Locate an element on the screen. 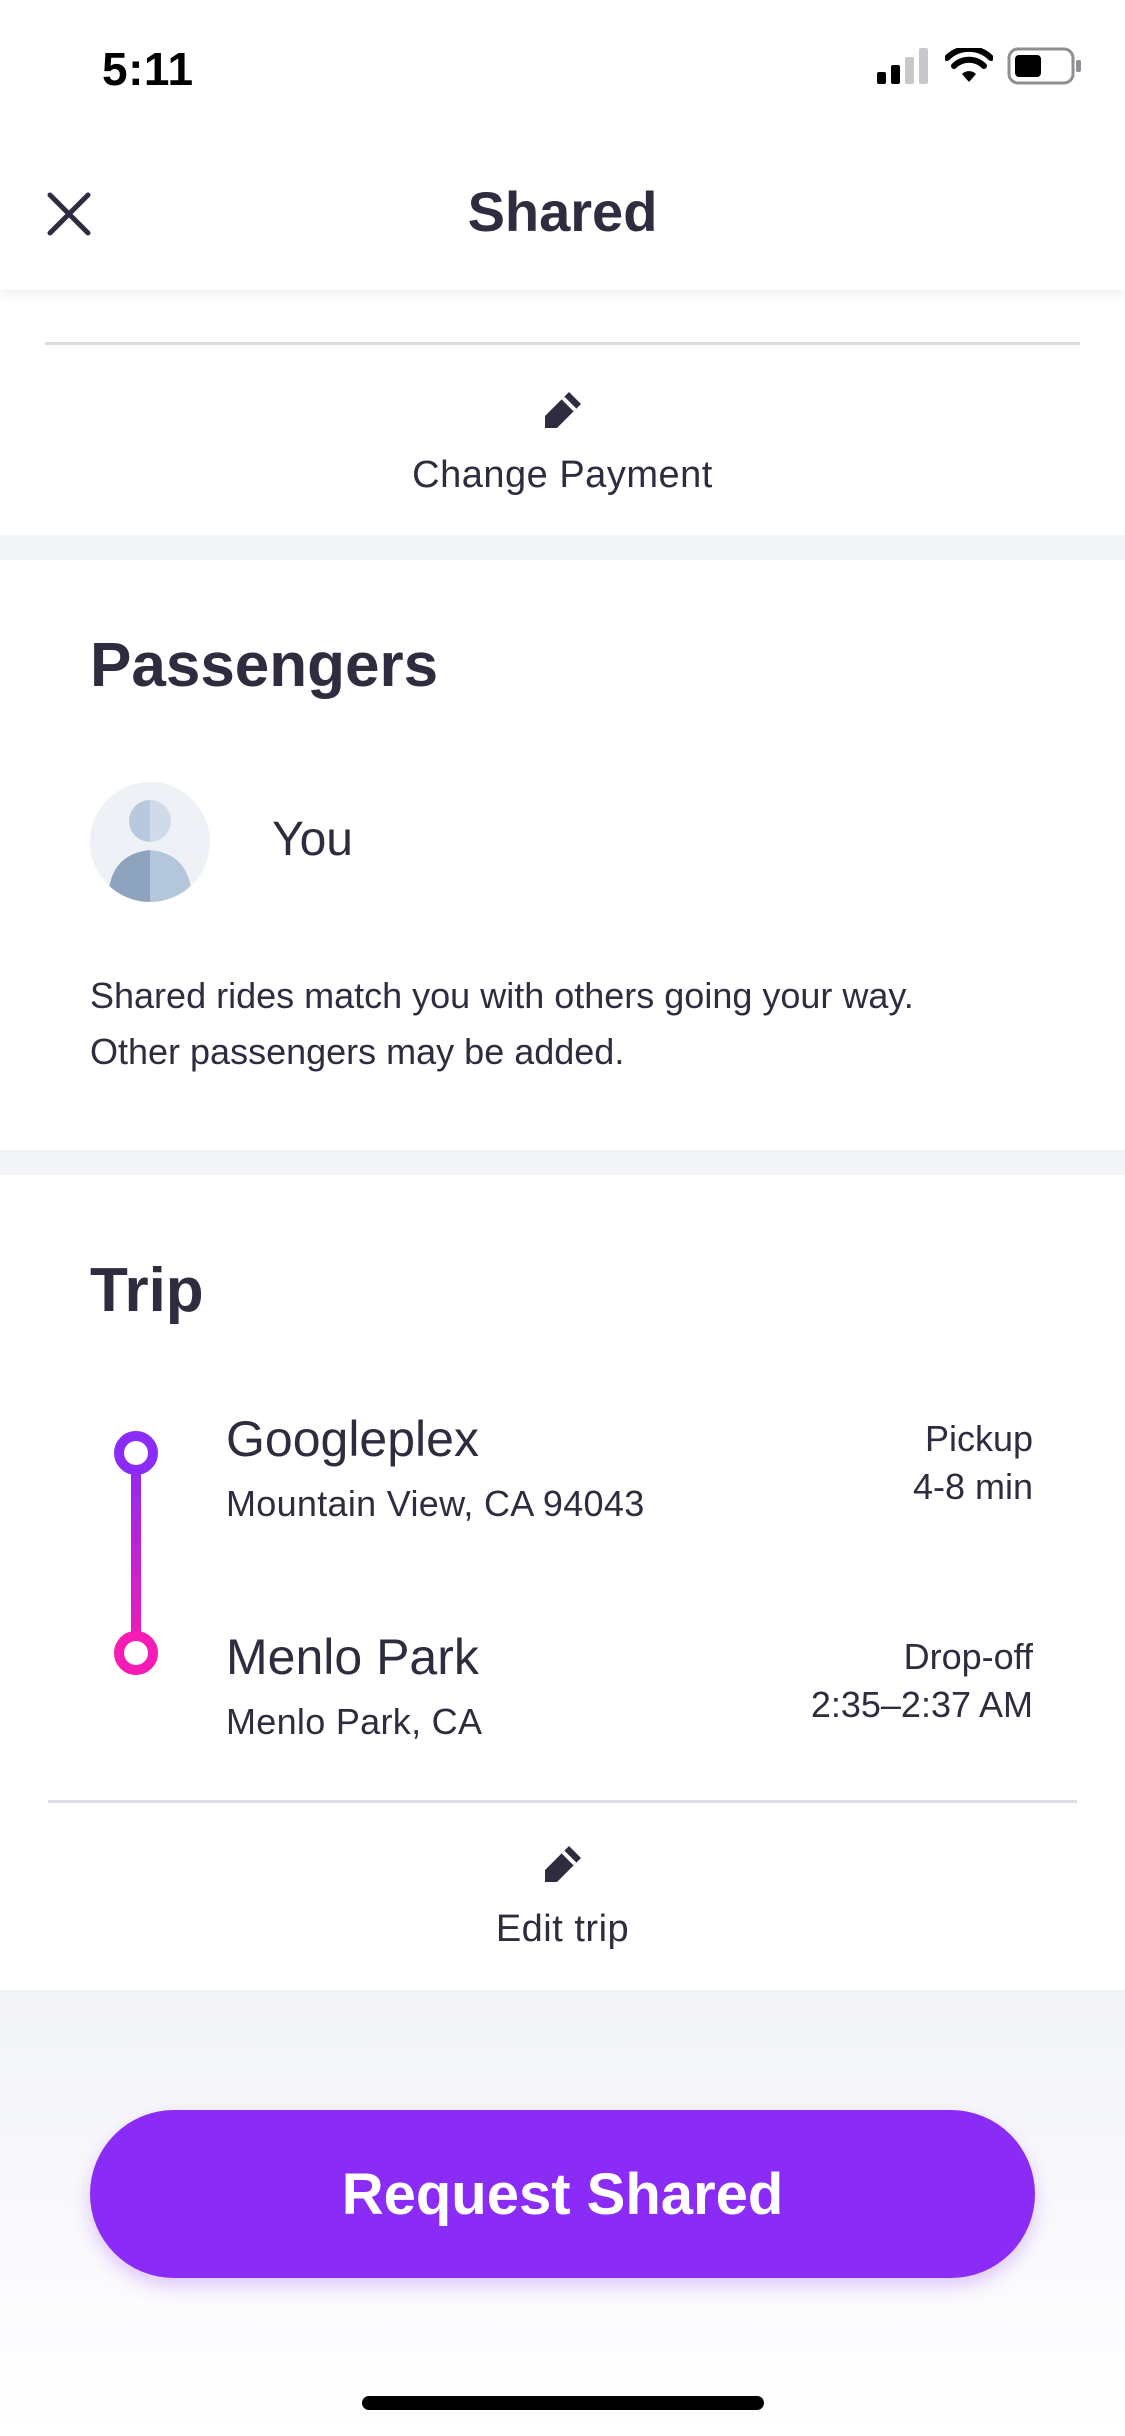  person-avatar-icon is located at coordinates (150, 842).